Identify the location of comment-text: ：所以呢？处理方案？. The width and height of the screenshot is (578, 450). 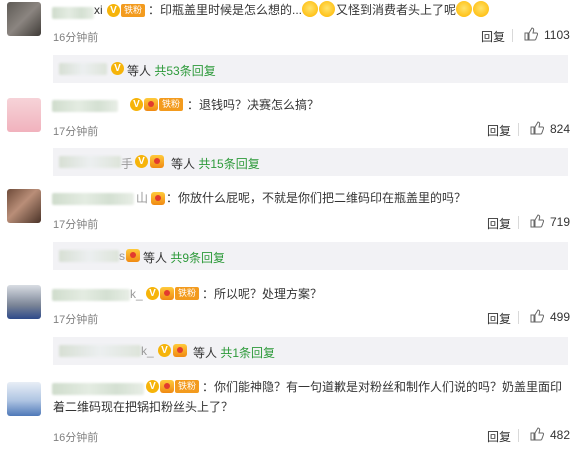
(262, 294).